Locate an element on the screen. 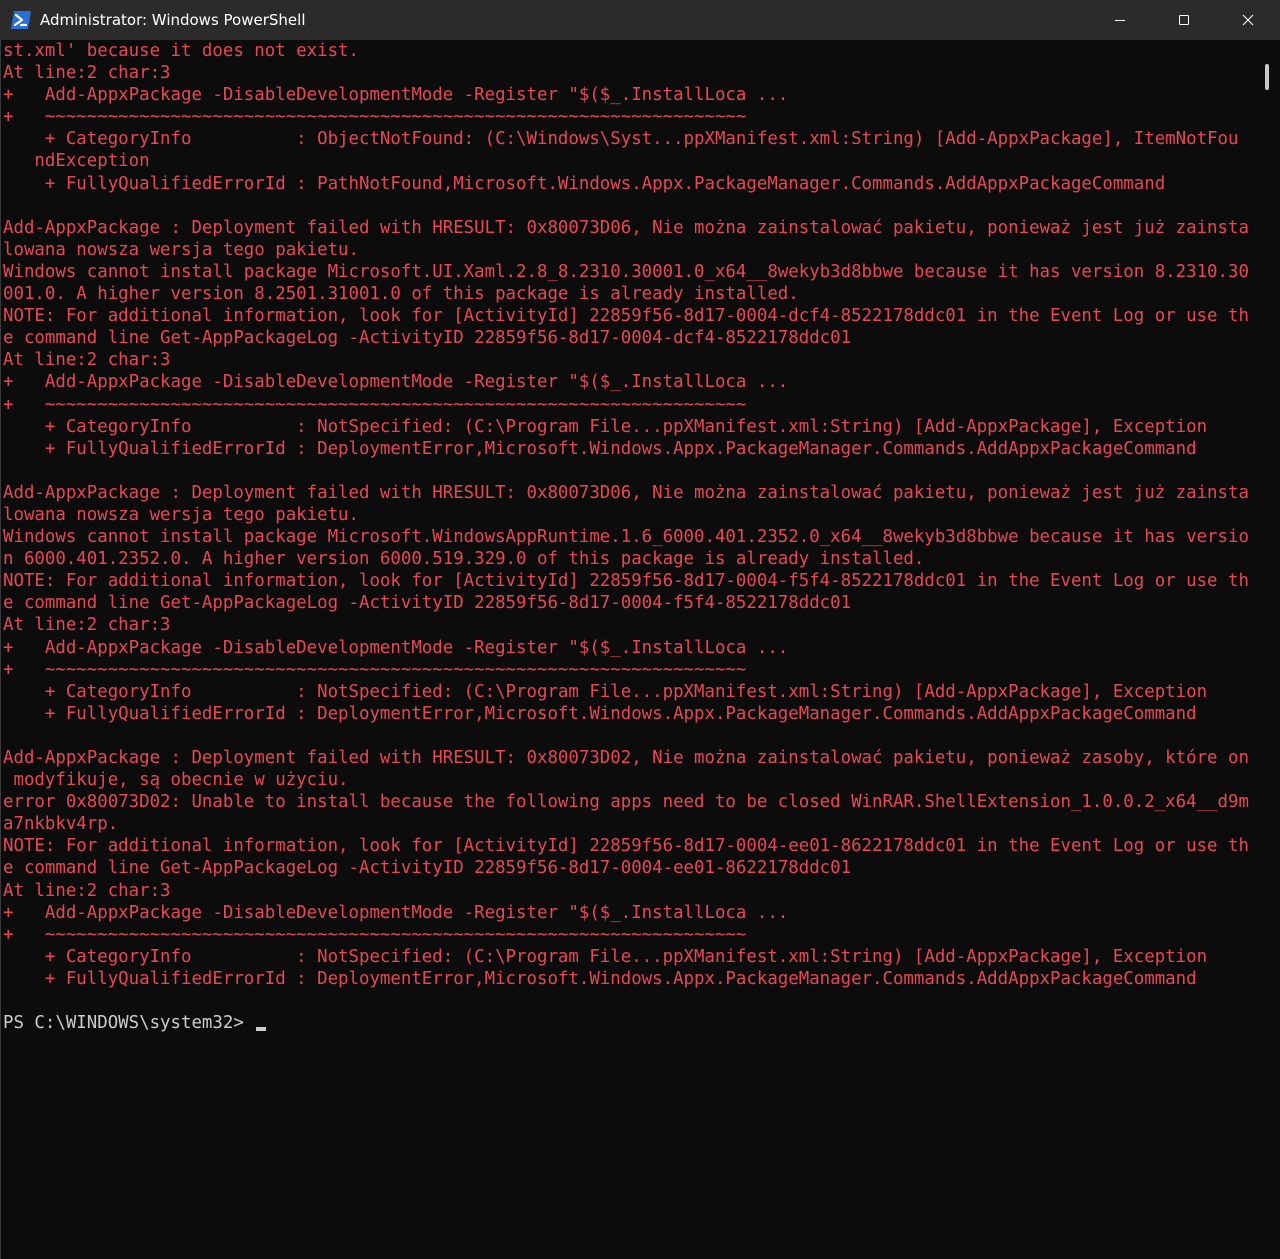  close-icon is located at coordinates (1248, 20).